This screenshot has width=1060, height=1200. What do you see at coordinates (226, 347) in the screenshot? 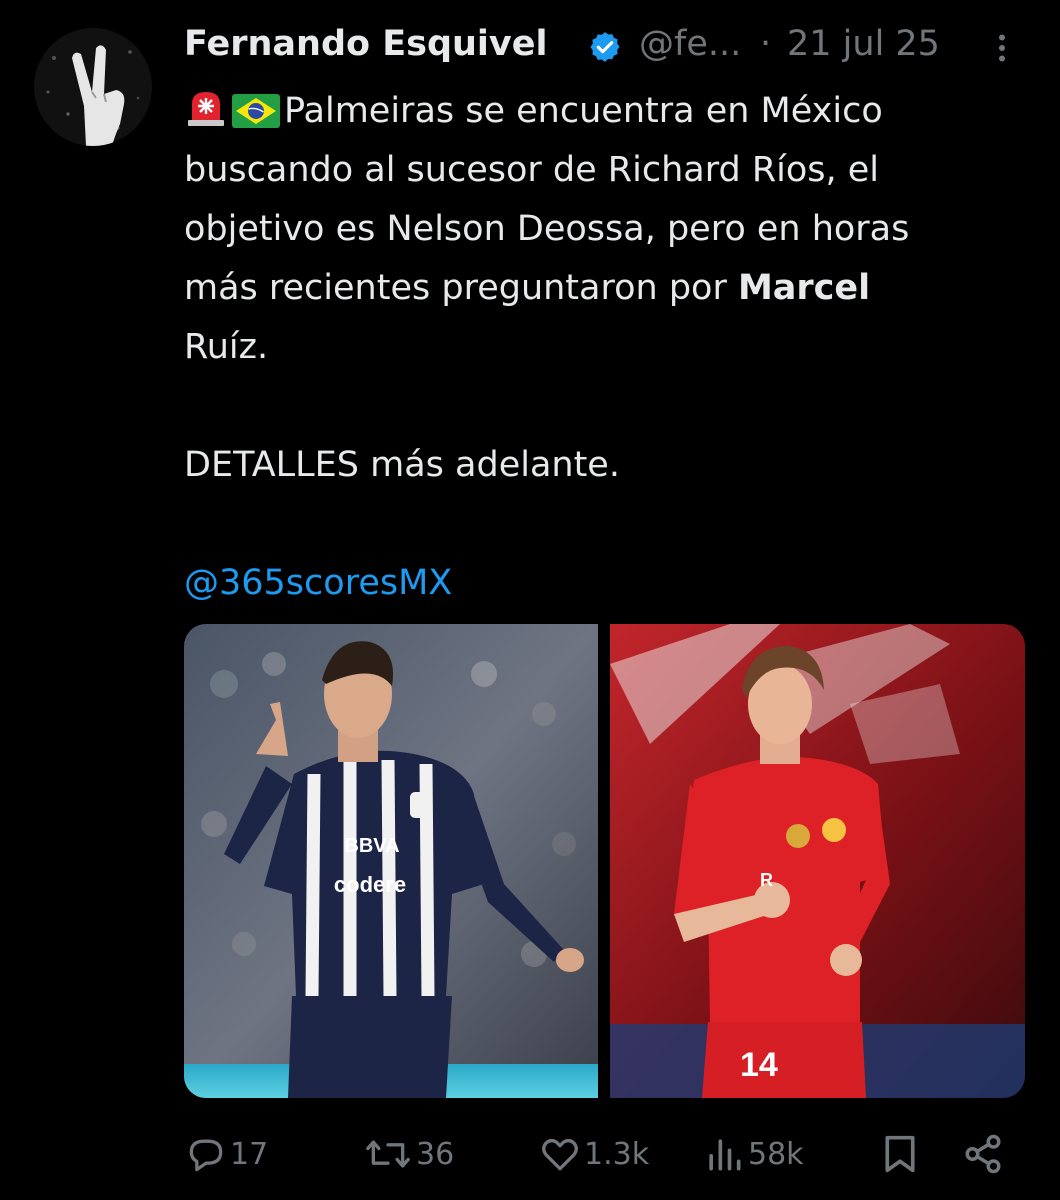
I see `tweet-text-line-5: Ruíz.` at bounding box center [226, 347].